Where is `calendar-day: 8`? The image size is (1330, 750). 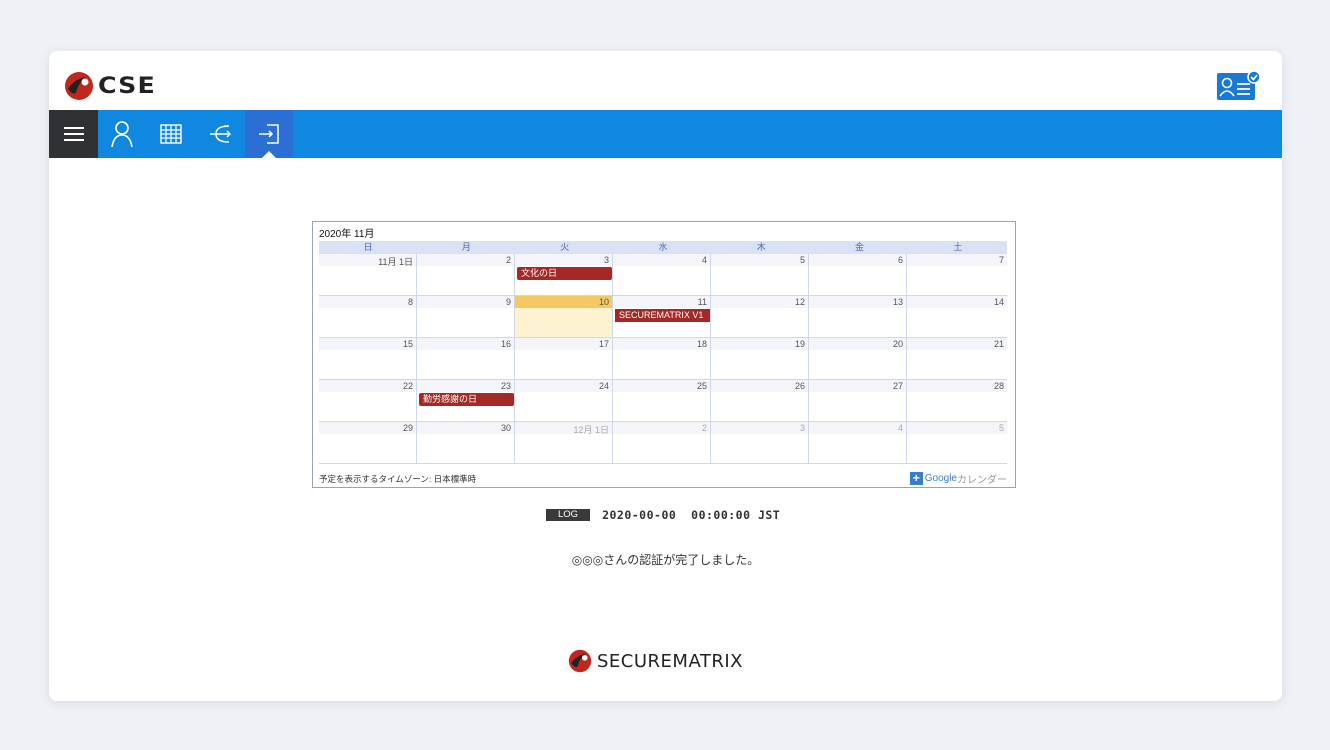
calendar-day: 8 is located at coordinates (367, 316).